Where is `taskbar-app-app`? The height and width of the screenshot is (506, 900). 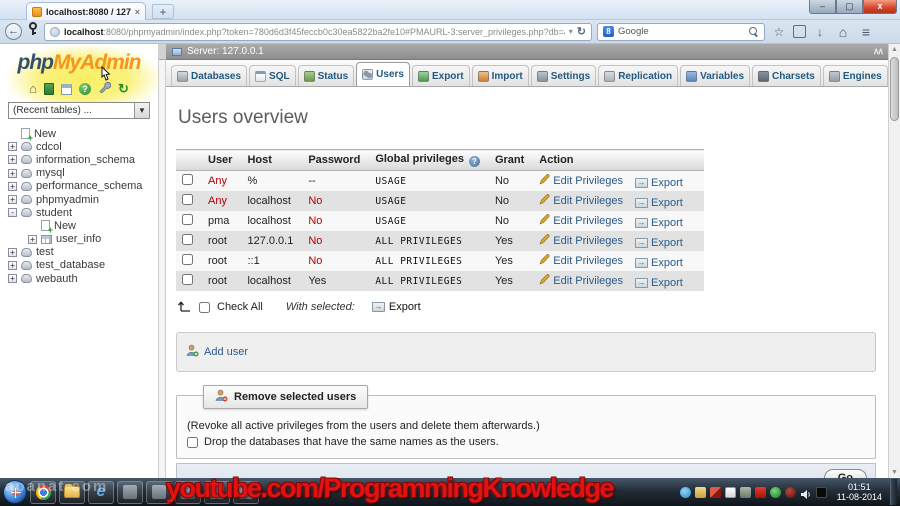 taskbar-app-app is located at coordinates (130, 492).